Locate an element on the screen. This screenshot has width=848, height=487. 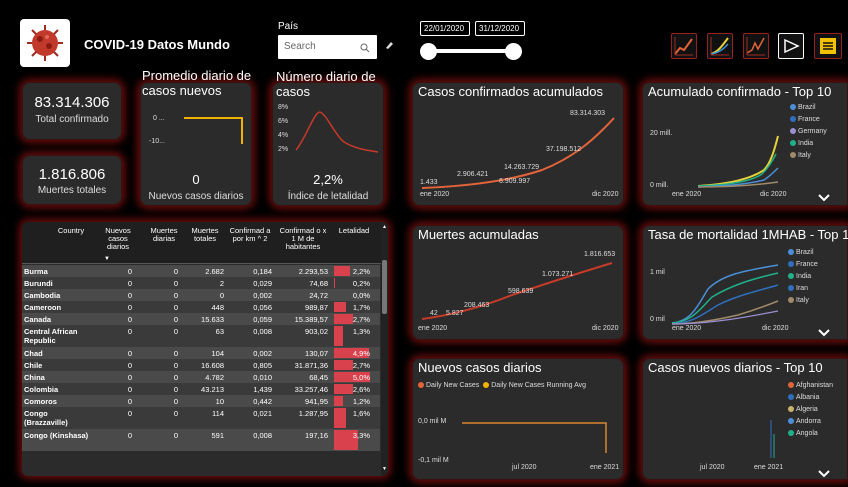
table-row: Congo (Kinshasa) 0 0 591 0,008 197,16 3,3% is located at coordinates (201, 440).